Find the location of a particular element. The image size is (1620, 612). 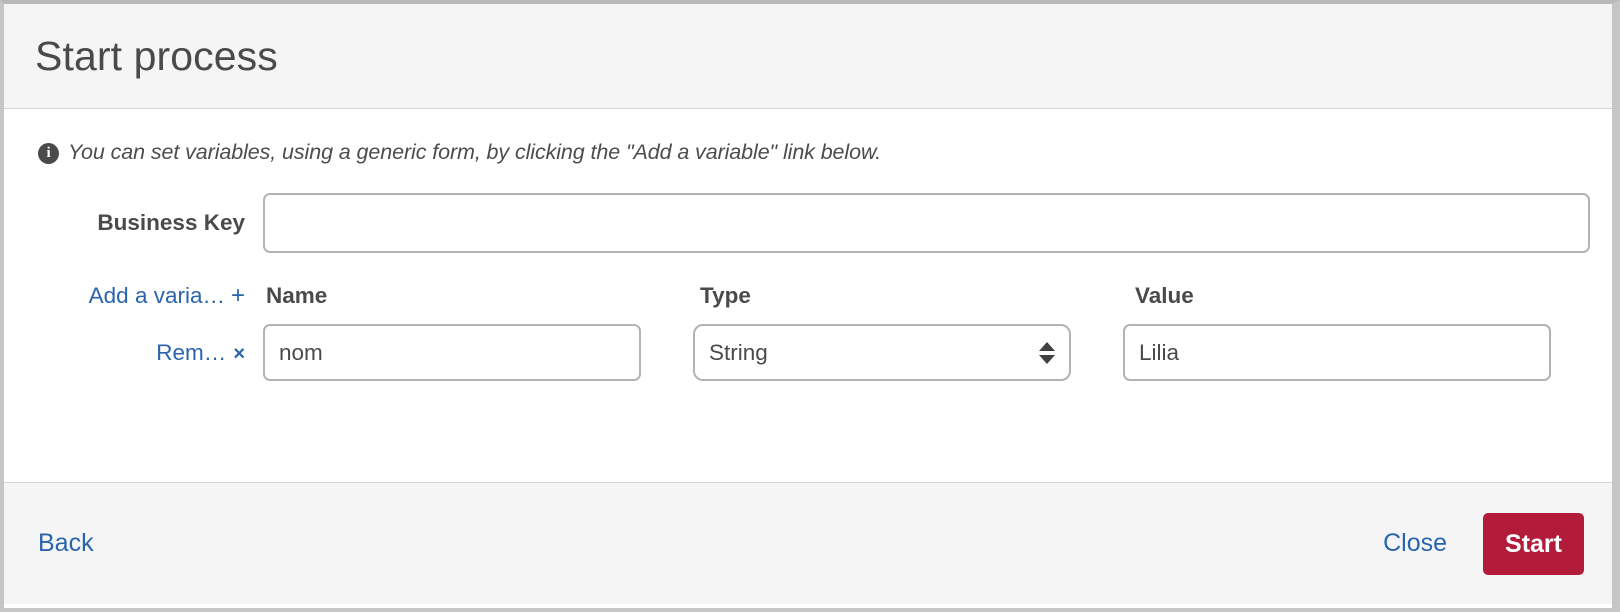

add-variable-cell: Add a varia… + is located at coordinates (133, 296).